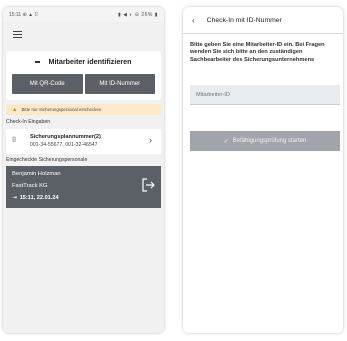 Image resolution: width=347 pixels, height=341 pixels. Describe the element at coordinates (226, 141) in the screenshot. I see `check-icon: ✓` at that location.